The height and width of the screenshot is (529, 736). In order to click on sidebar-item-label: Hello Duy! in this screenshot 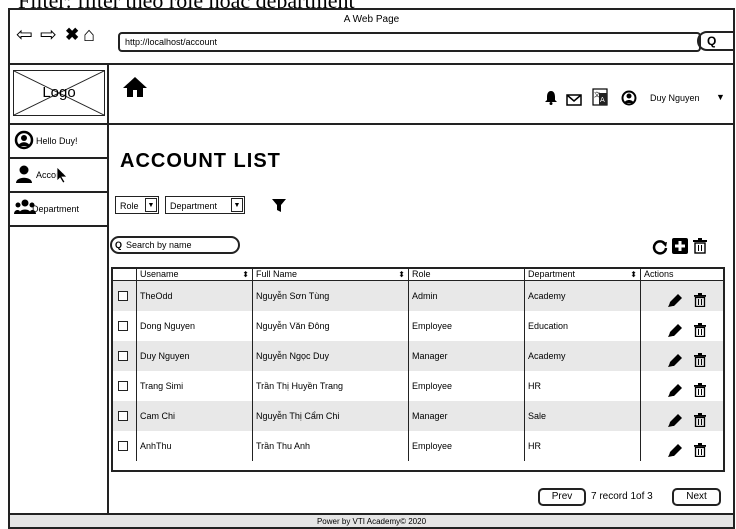, I will do `click(57, 141)`.